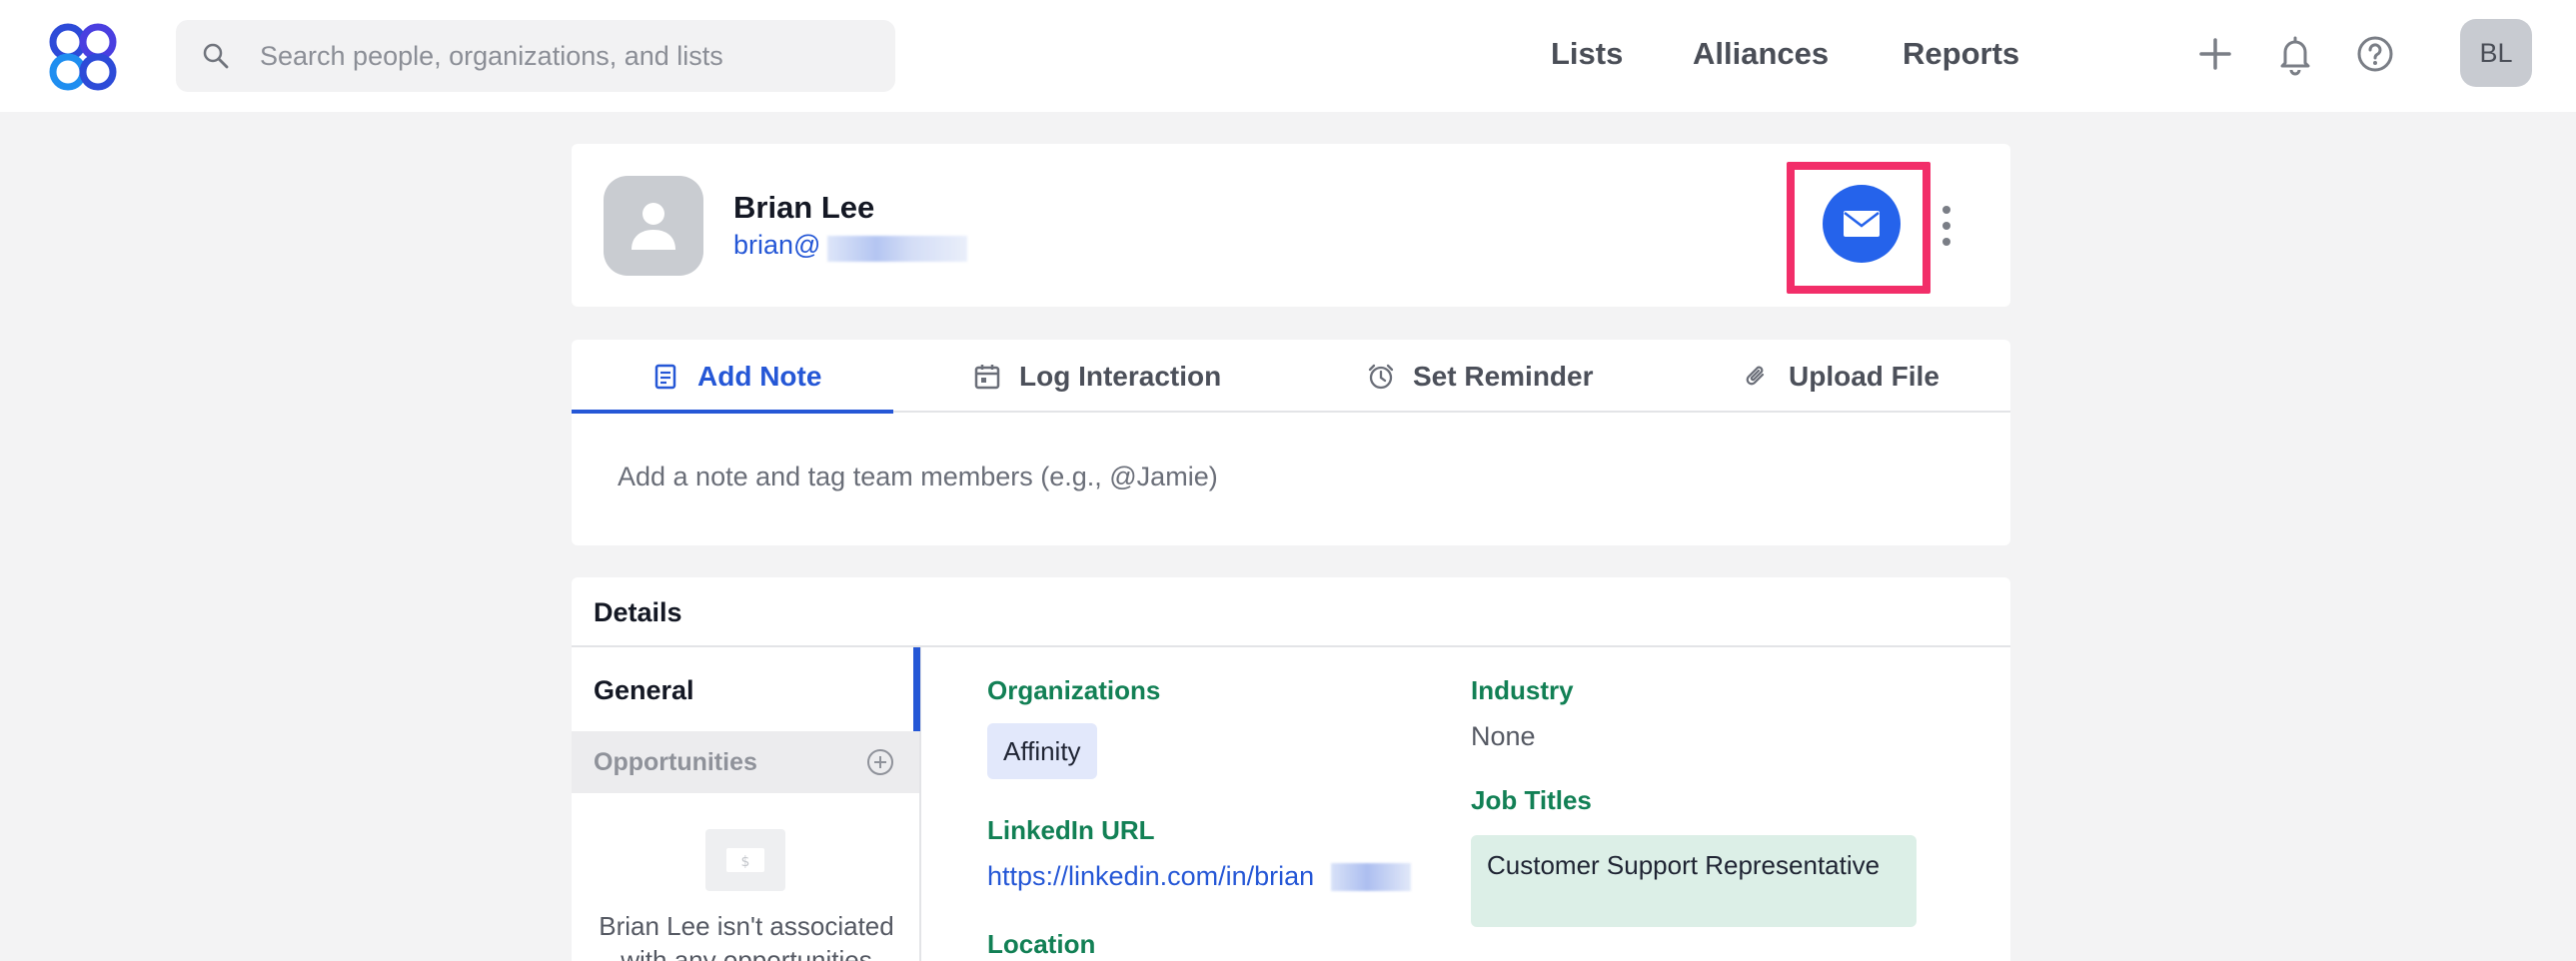 The image size is (2576, 961). Describe the element at coordinates (732, 412) in the screenshot. I see `active-tab-indicator` at that location.